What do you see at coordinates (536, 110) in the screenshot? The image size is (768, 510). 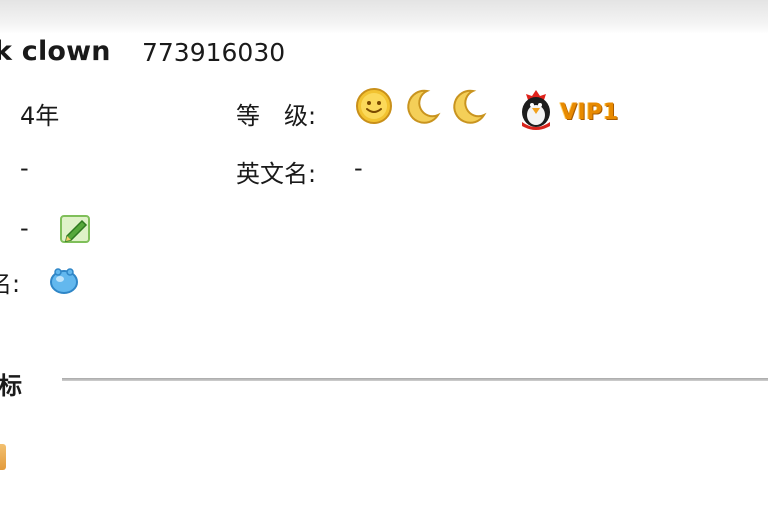 I see `qq-penguin-vip-icon` at bounding box center [536, 110].